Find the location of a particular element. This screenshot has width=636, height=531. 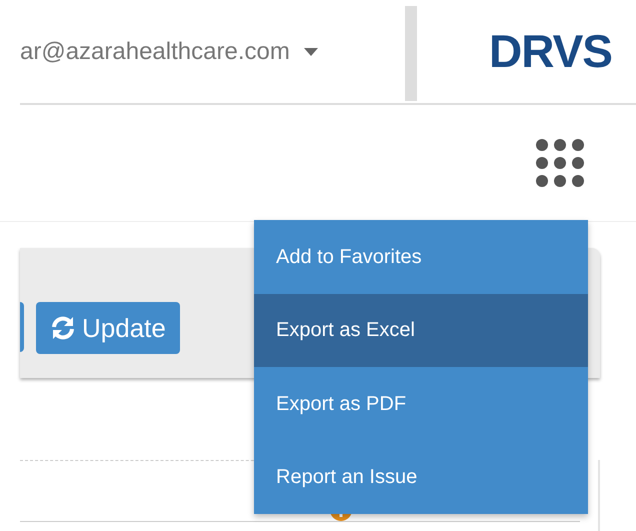

menu-item: Export as Excel is located at coordinates (421, 330).